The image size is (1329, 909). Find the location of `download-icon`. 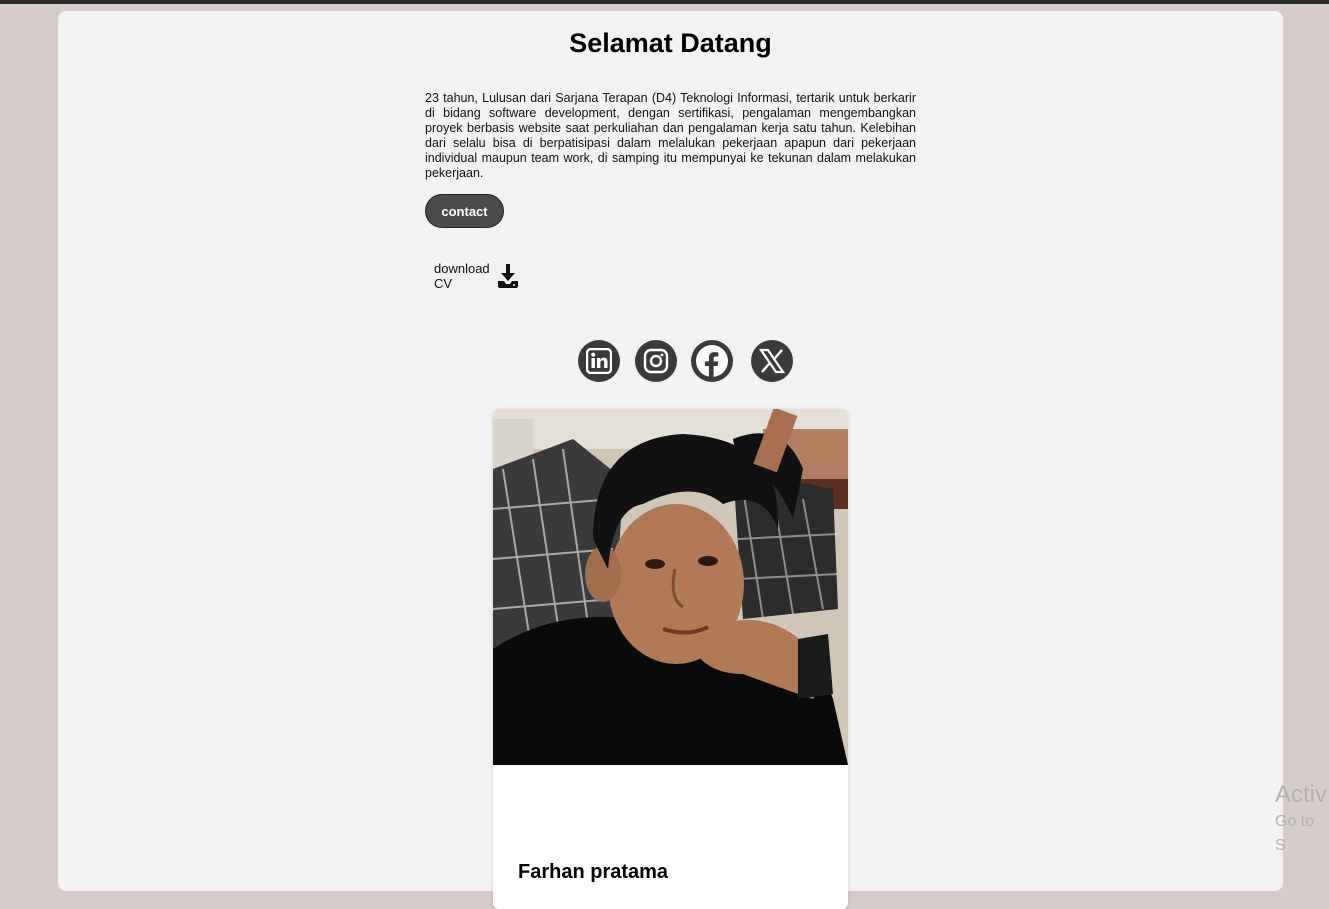

download-icon is located at coordinates (508, 276).